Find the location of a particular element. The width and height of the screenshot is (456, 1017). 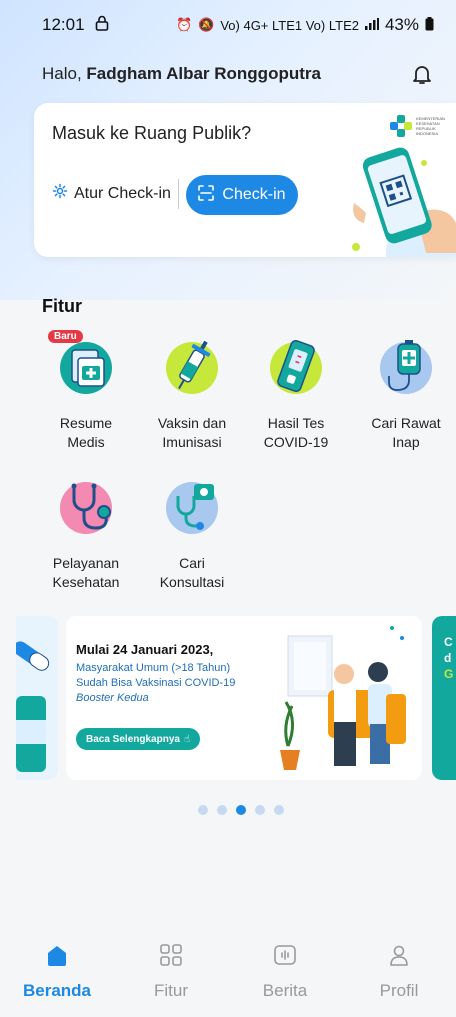

banner-line2: Sudah Bisa Vaksinasi COVID-19 is located at coordinates (156, 683).